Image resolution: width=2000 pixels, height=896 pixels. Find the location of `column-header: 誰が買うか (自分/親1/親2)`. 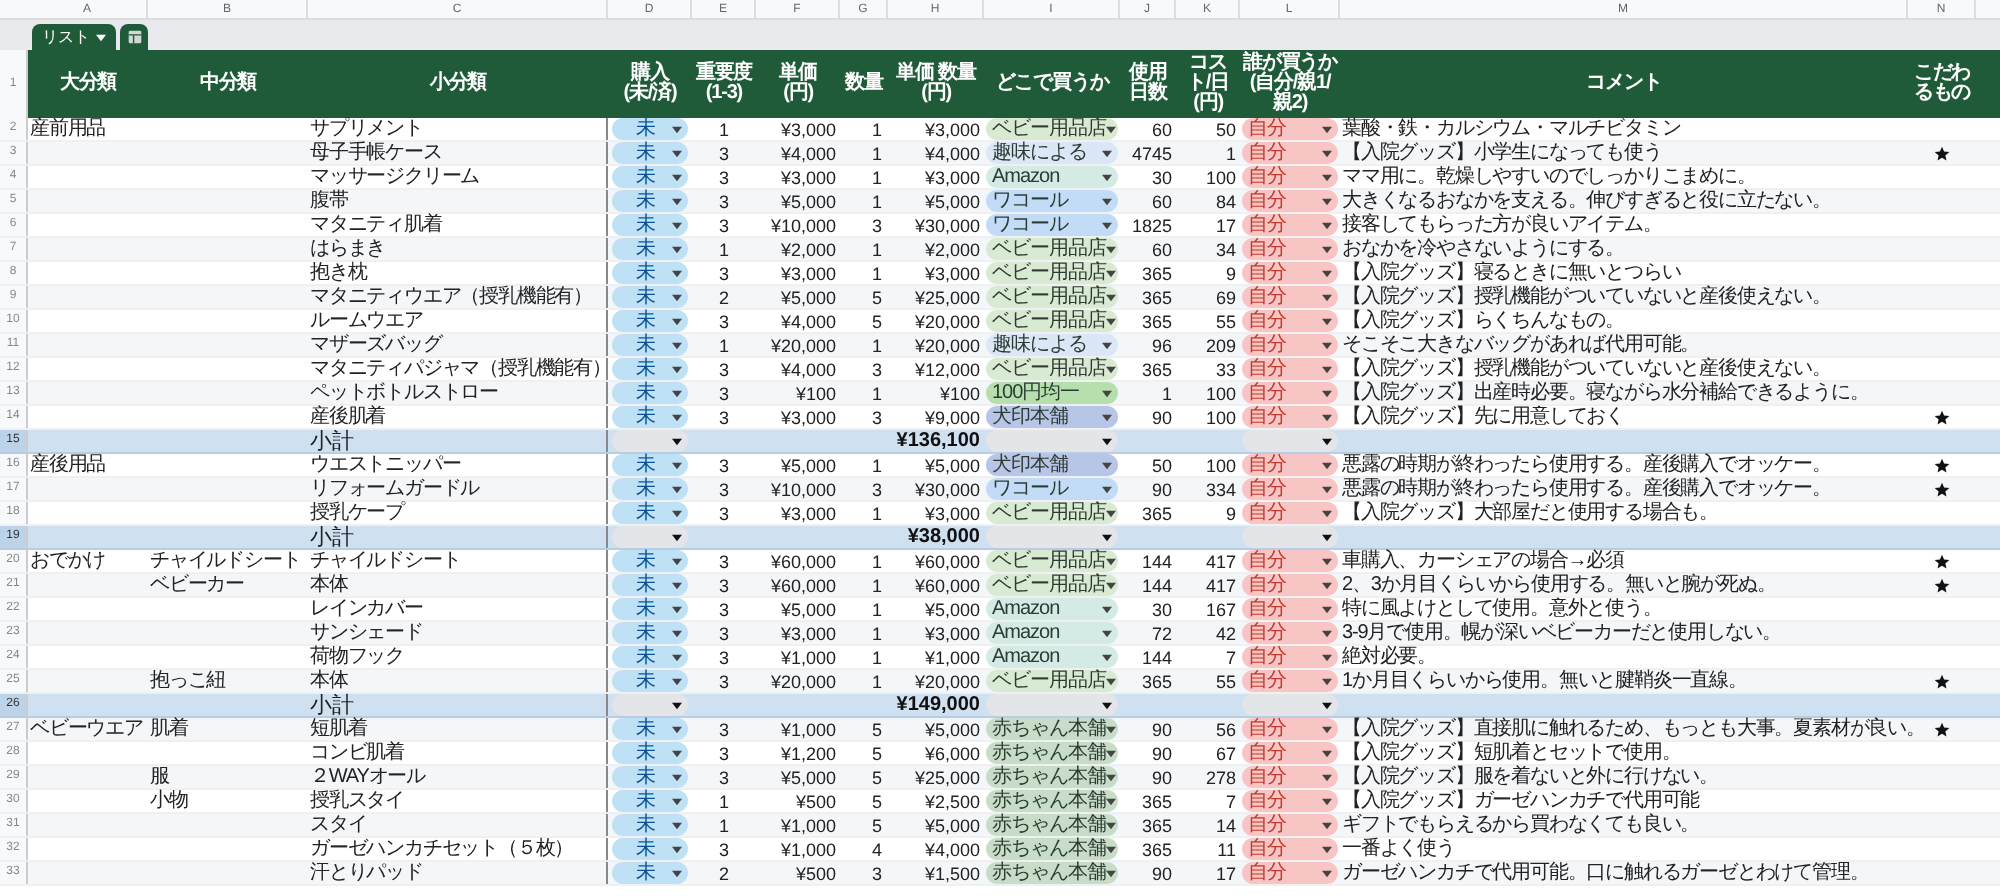

column-header: 誰が買うか (自分/親1/親2) is located at coordinates (1290, 84).